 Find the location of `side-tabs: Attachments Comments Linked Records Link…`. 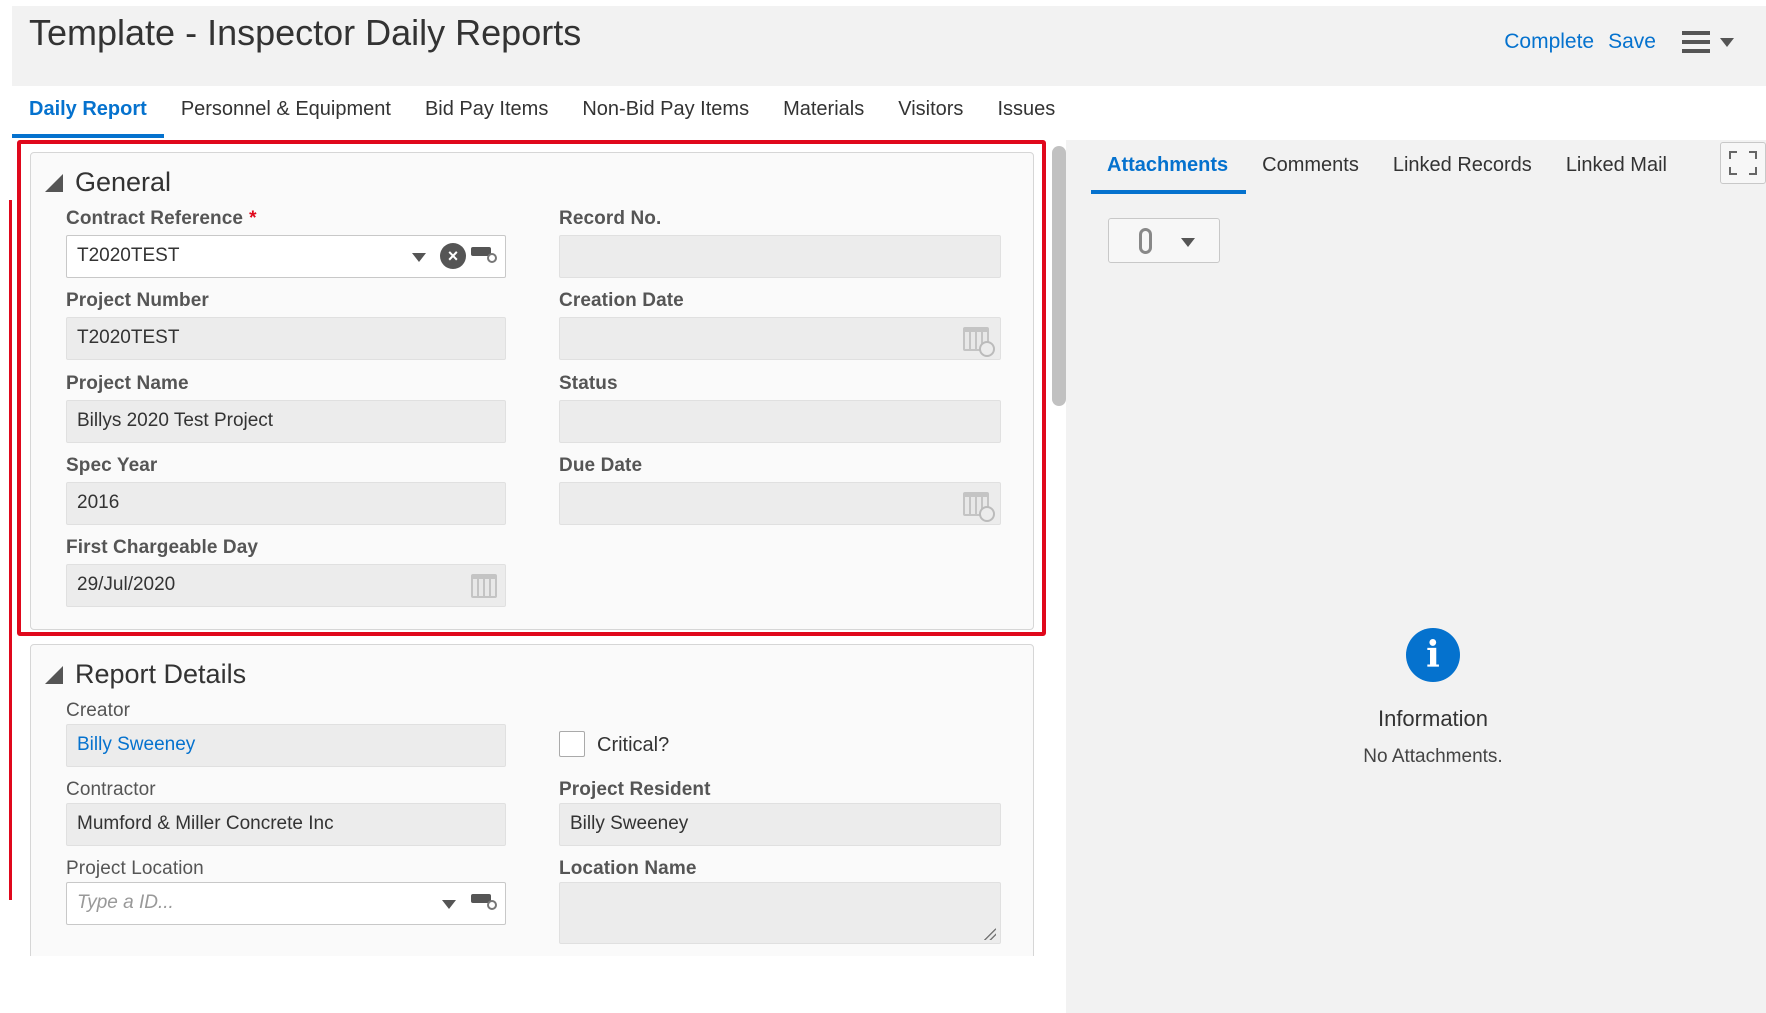

side-tabs: Attachments Comments Linked Records Link… is located at coordinates (1388, 167).